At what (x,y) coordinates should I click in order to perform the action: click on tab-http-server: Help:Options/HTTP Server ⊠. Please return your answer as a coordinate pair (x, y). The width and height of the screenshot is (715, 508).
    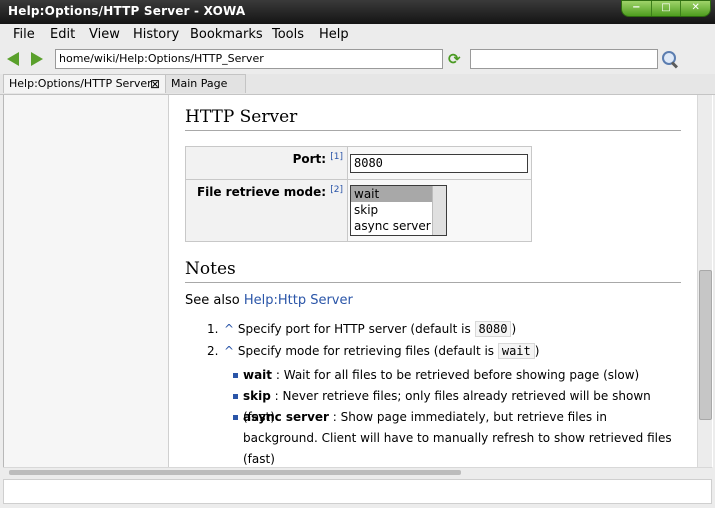
    Looking at the image, I should click on (84, 83).